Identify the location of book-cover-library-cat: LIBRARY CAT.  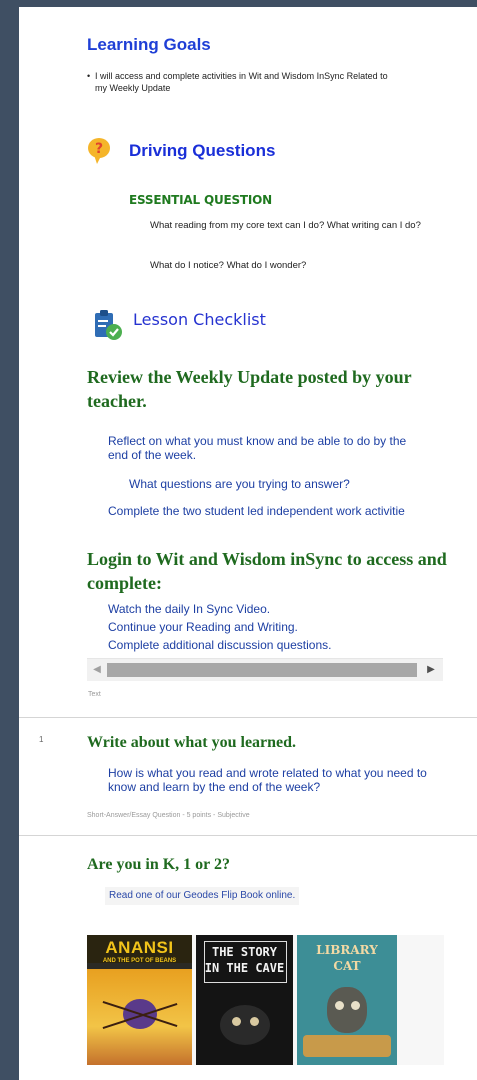
(347, 1000).